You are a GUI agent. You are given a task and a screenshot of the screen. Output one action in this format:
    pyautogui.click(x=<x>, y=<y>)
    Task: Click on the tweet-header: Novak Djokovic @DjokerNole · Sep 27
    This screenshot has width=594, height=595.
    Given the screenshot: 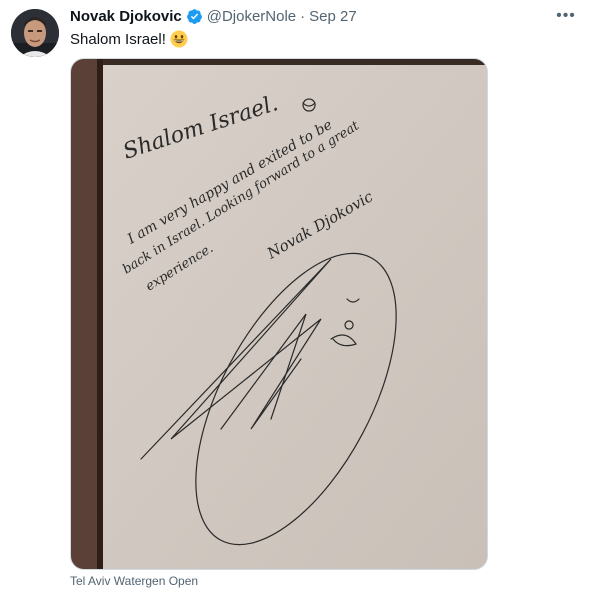 What is the action you would take?
    pyautogui.click(x=322, y=16)
    